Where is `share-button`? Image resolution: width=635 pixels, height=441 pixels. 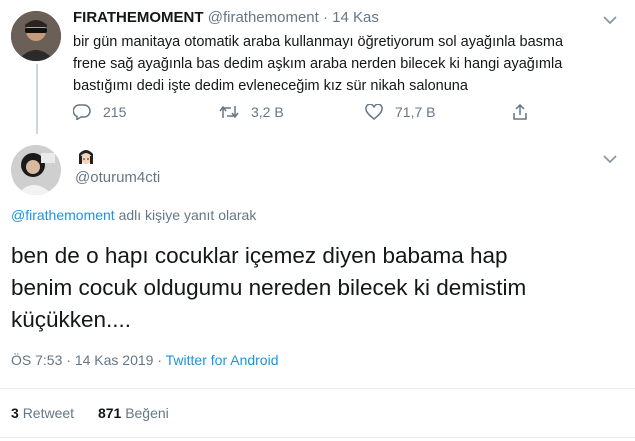 share-button is located at coordinates (526, 112).